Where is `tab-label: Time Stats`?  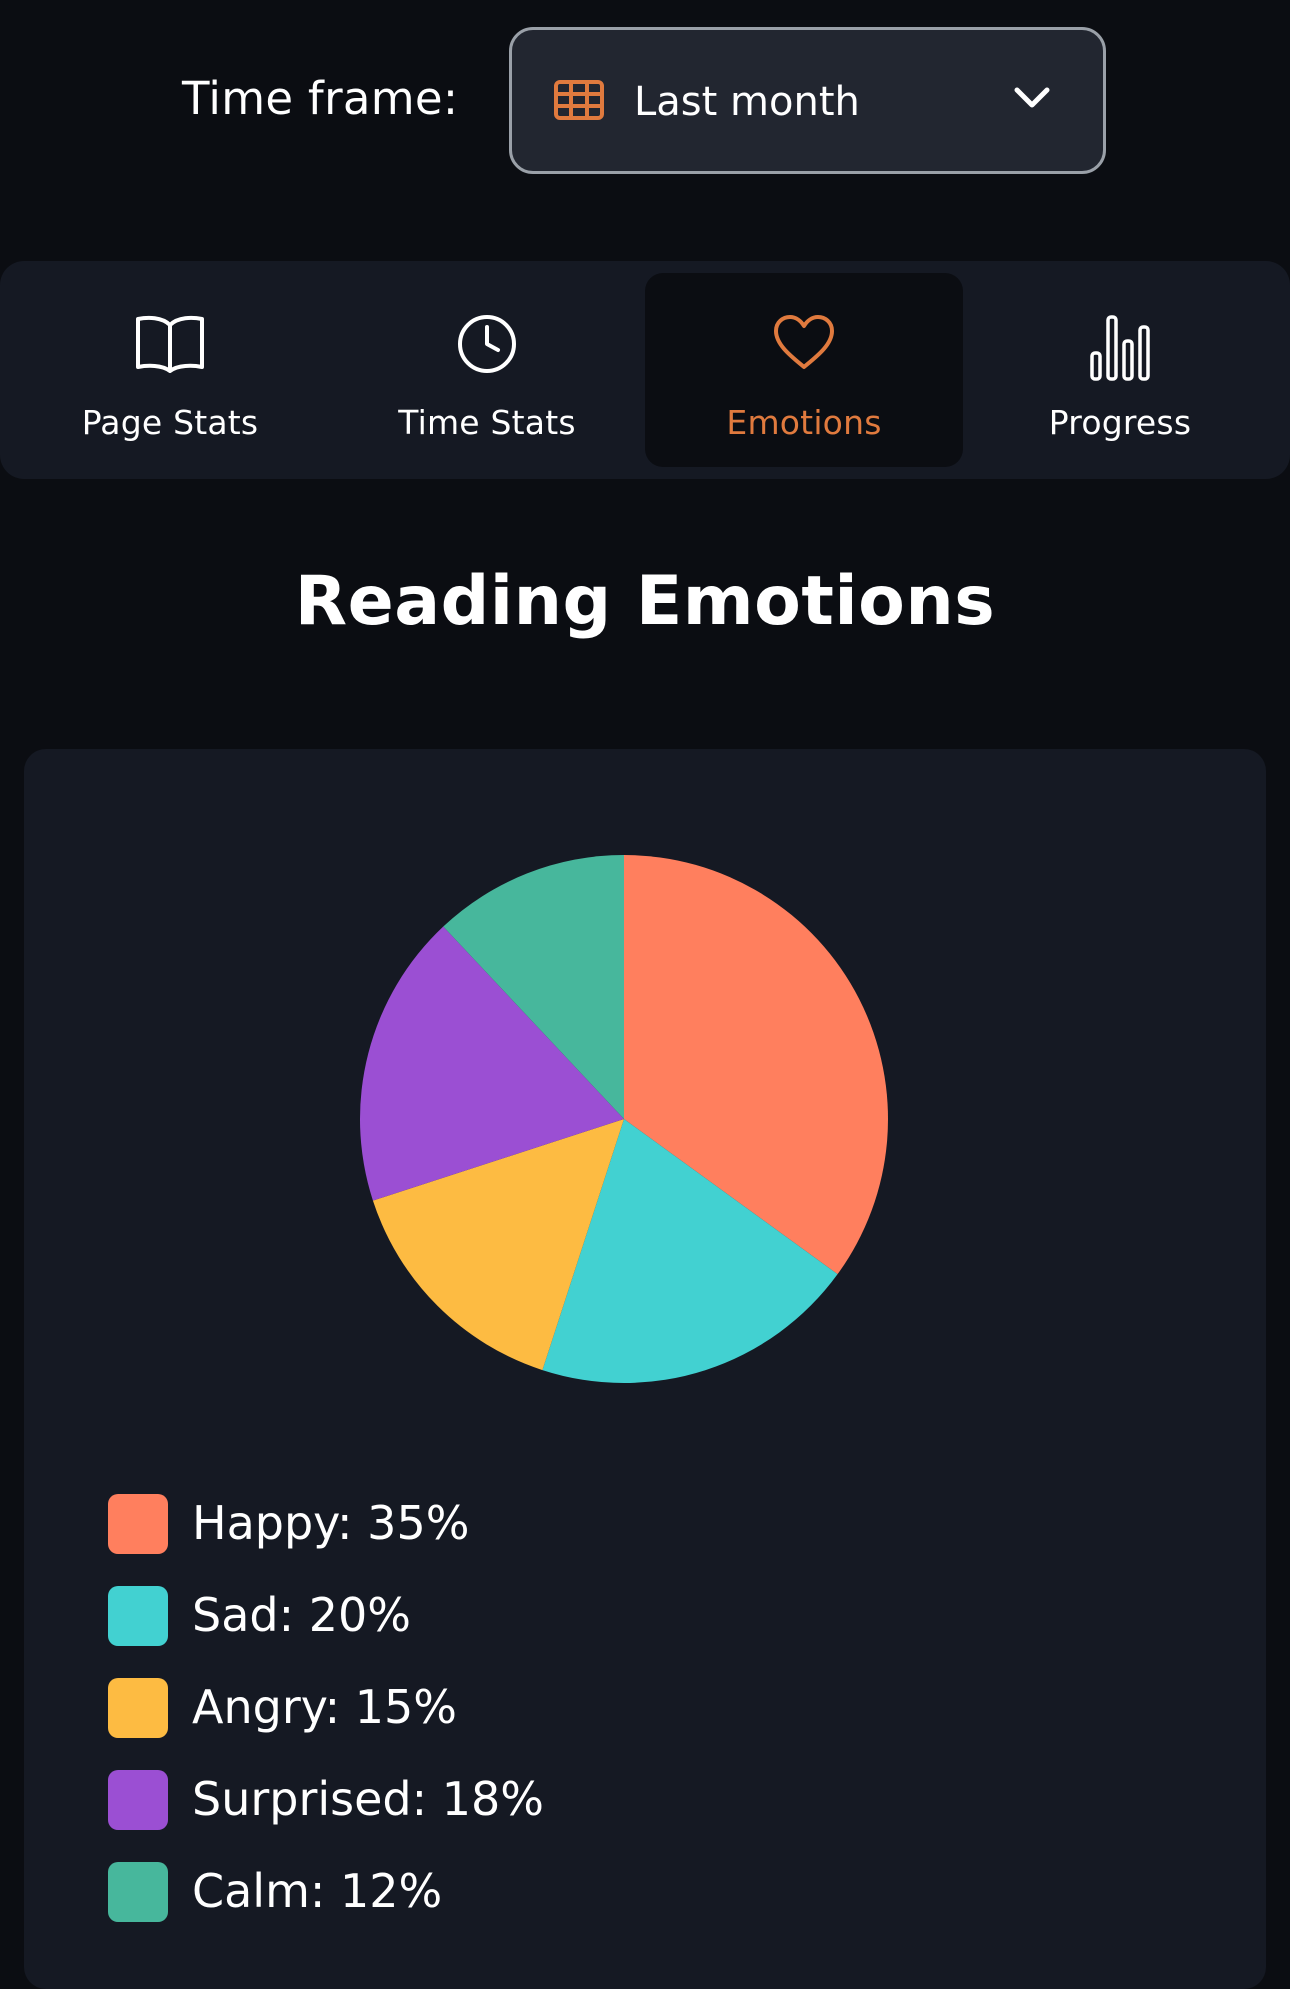
tab-label: Time Stats is located at coordinates (487, 422).